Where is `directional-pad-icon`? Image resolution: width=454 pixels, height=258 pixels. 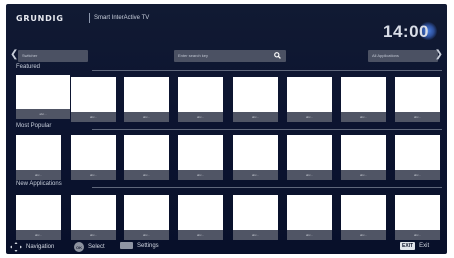 directional-pad-icon is located at coordinates (16, 247).